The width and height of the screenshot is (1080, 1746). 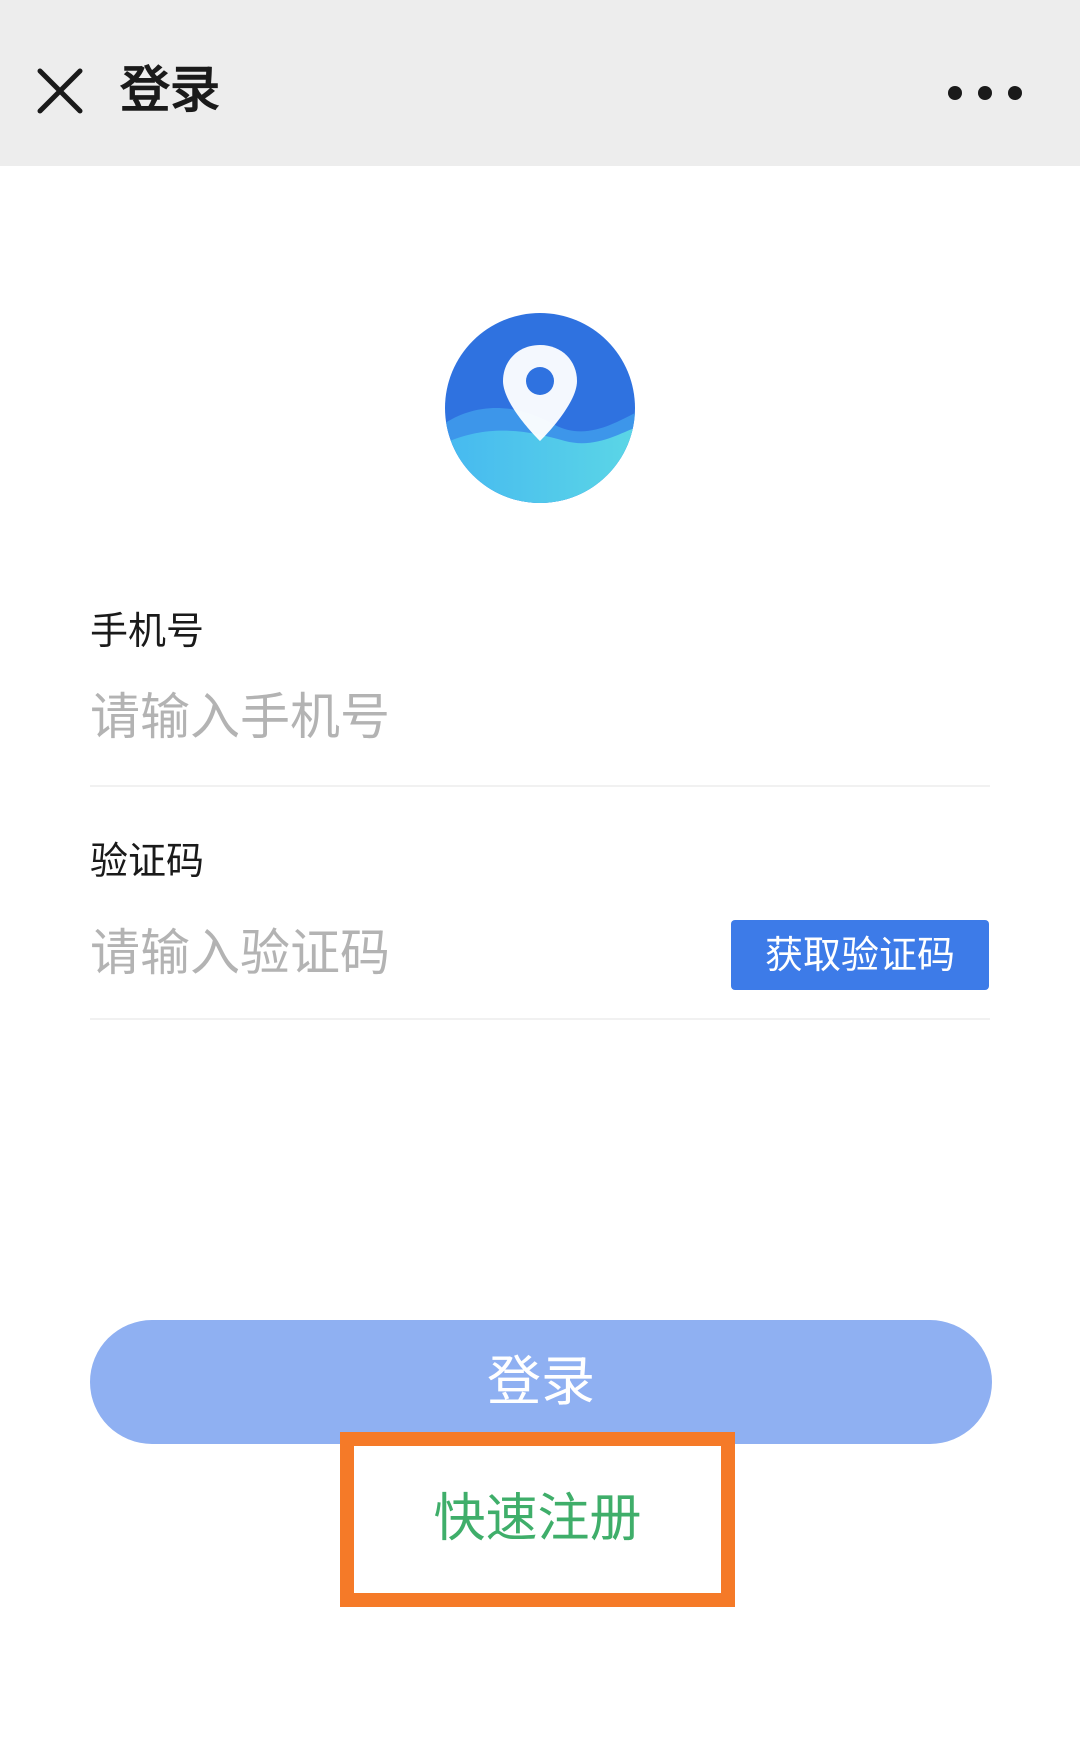 What do you see at coordinates (170, 90) in the screenshot?
I see `page-title: 登录` at bounding box center [170, 90].